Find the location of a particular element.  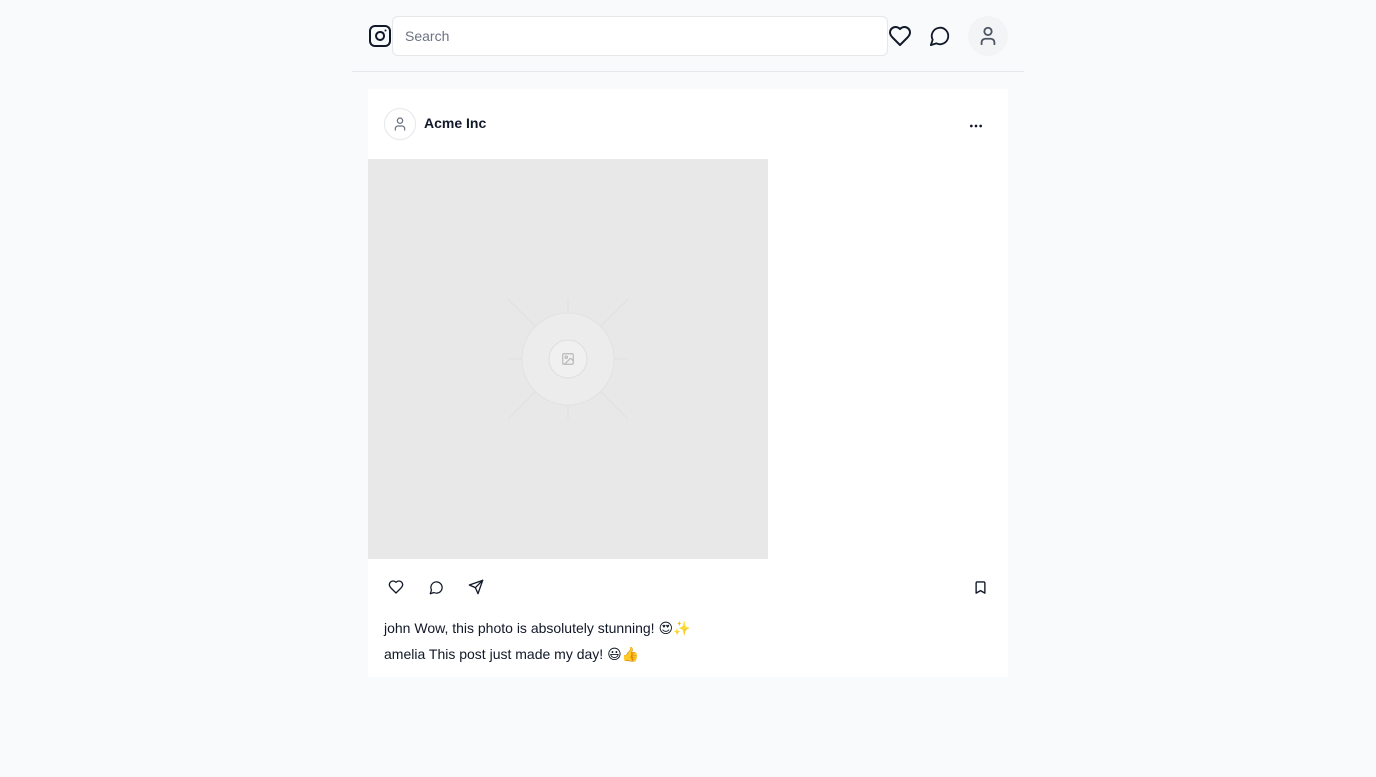

comment-username: amelia is located at coordinates (404, 654).